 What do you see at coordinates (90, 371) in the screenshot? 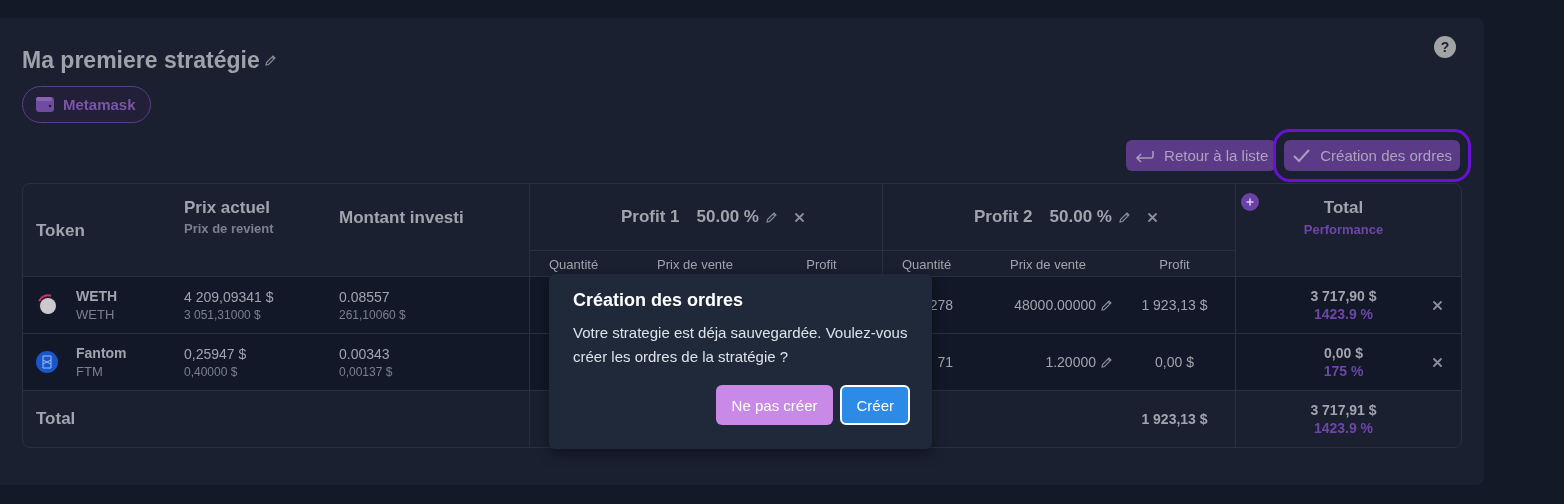
I see `token-symbol: FTM` at bounding box center [90, 371].